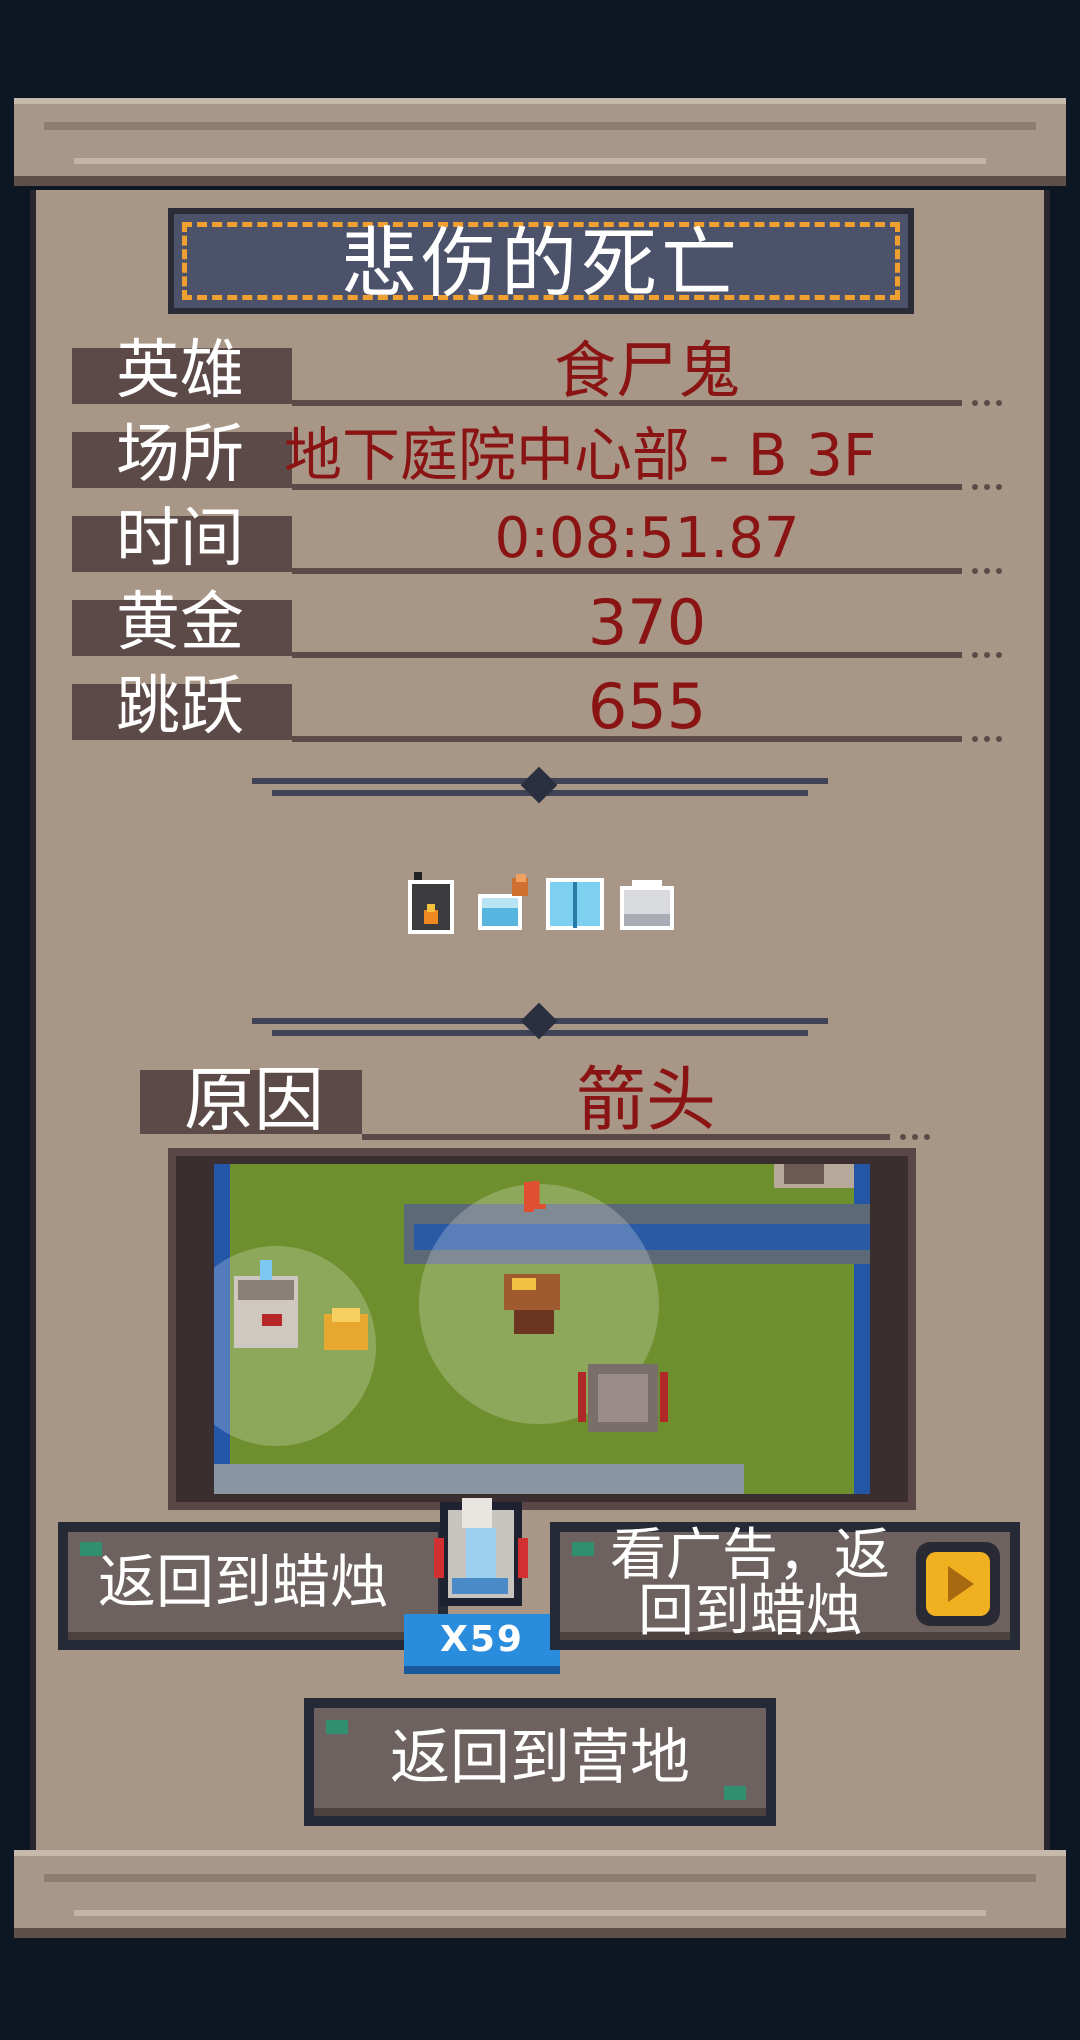  What do you see at coordinates (537, 623) in the screenshot?
I see `stat-row-gold: 黄金 370` at bounding box center [537, 623].